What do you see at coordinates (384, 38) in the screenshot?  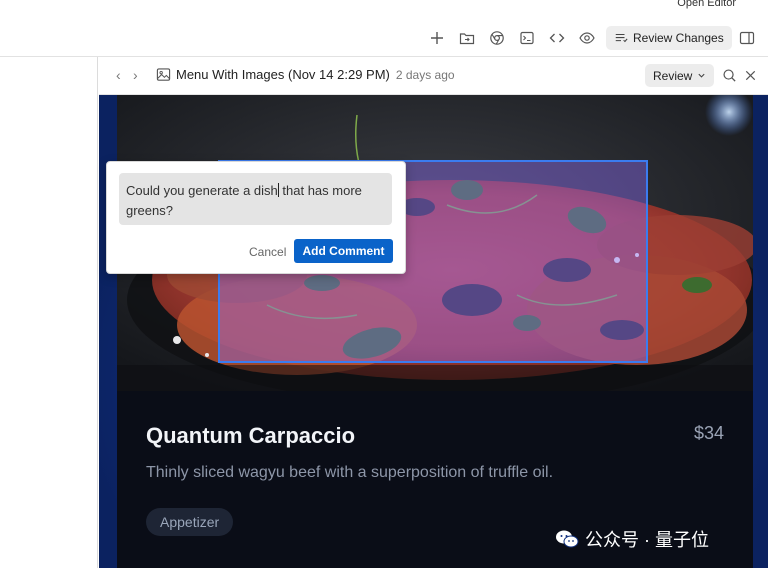 I see `toolbar: Review Changes` at bounding box center [384, 38].